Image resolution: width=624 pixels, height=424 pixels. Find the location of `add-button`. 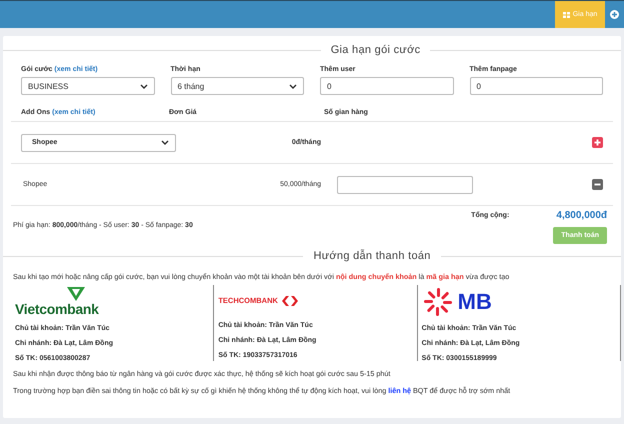

add-button is located at coordinates (597, 142).